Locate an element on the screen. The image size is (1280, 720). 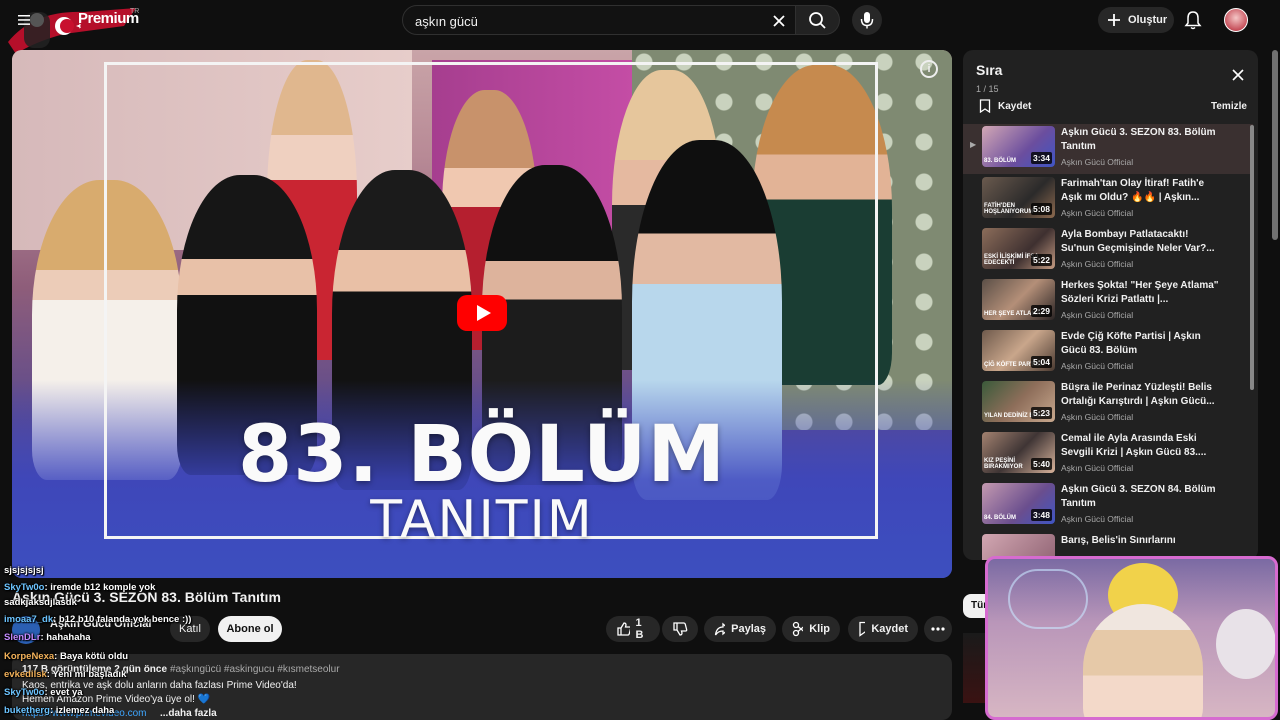
video-thumbnail: 83. BÖLÜM 3:34 is located at coordinates (1018, 146).